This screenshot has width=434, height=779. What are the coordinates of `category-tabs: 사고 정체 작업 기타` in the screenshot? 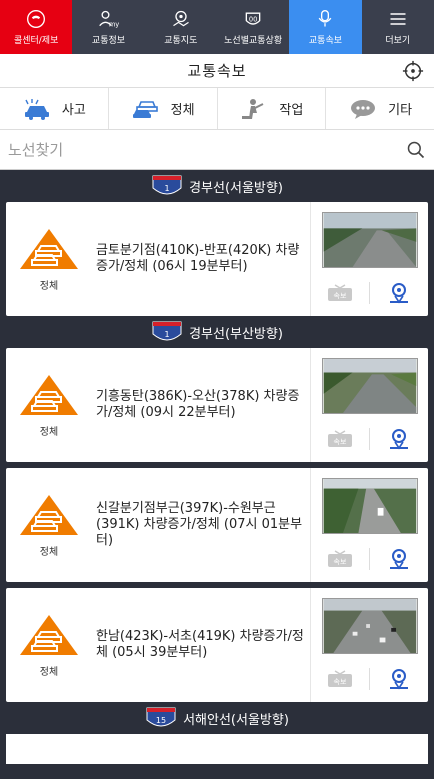 It's located at (217, 109).